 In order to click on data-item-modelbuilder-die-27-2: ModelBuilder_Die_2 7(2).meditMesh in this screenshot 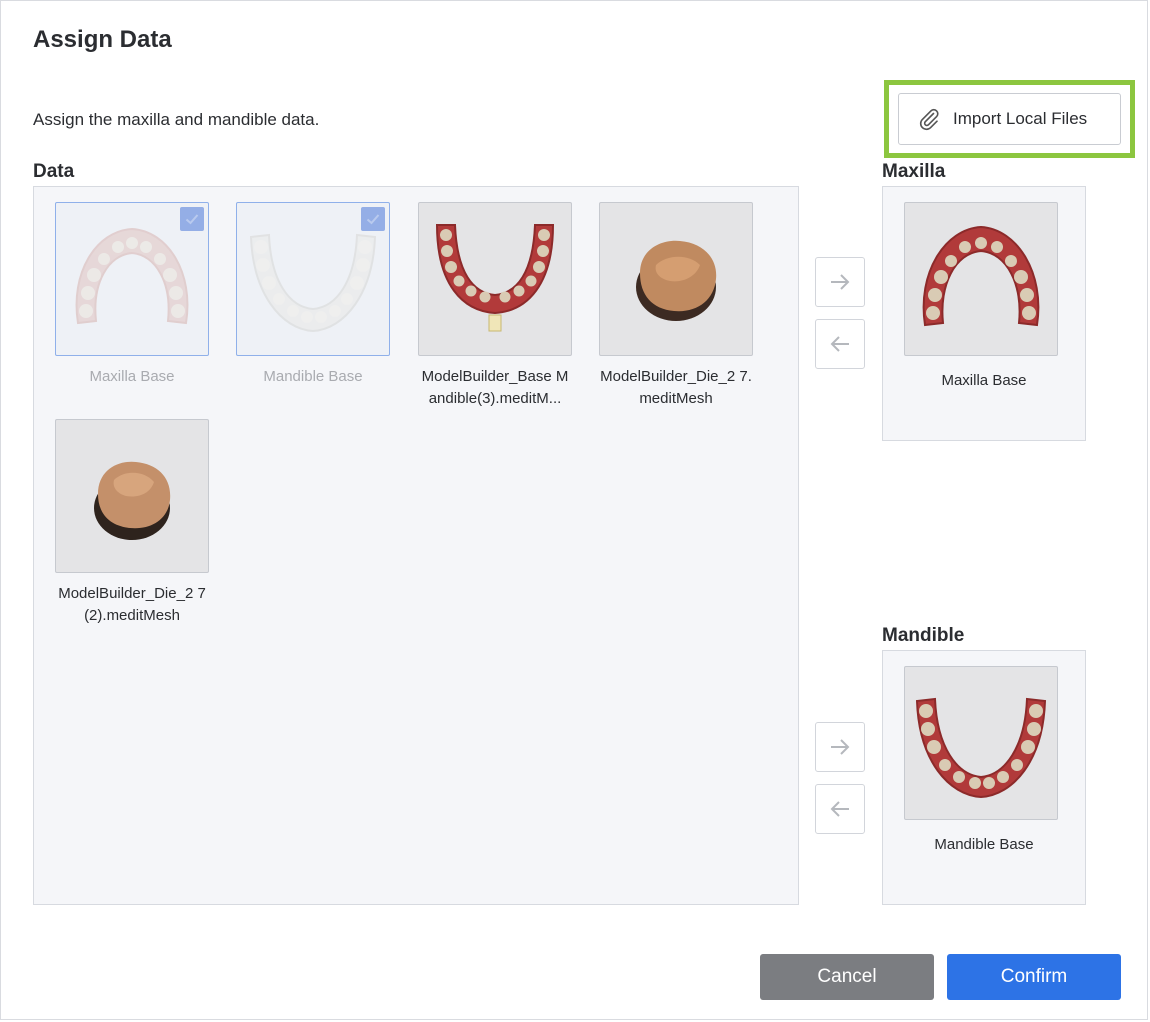, I will do `click(132, 523)`.